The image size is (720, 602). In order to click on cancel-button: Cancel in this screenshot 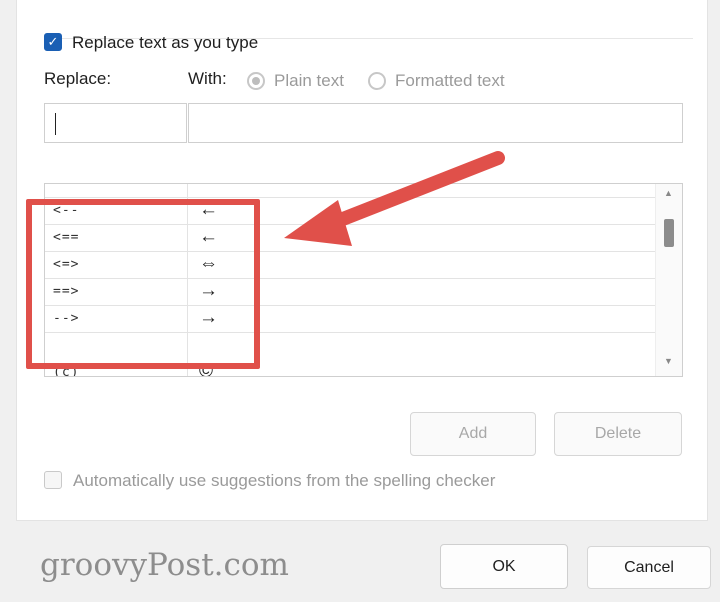, I will do `click(649, 567)`.